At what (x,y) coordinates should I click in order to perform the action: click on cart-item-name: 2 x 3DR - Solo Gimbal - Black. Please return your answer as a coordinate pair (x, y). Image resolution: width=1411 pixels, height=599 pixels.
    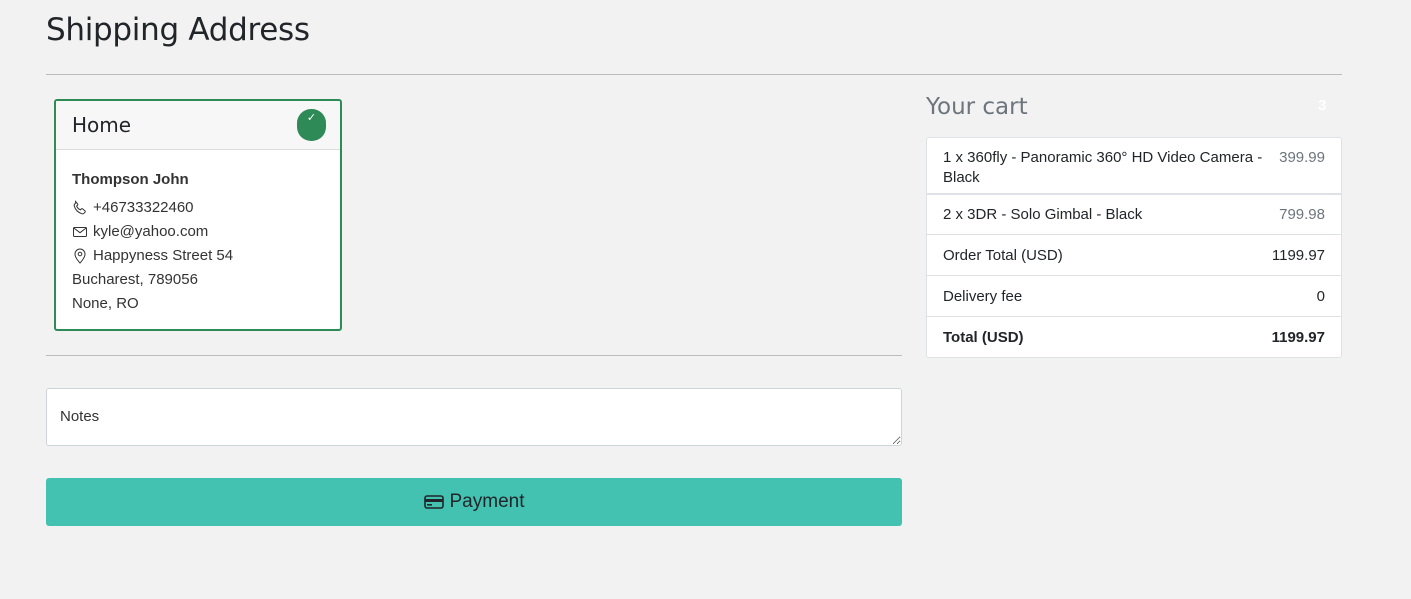
    Looking at the image, I should click on (1043, 214).